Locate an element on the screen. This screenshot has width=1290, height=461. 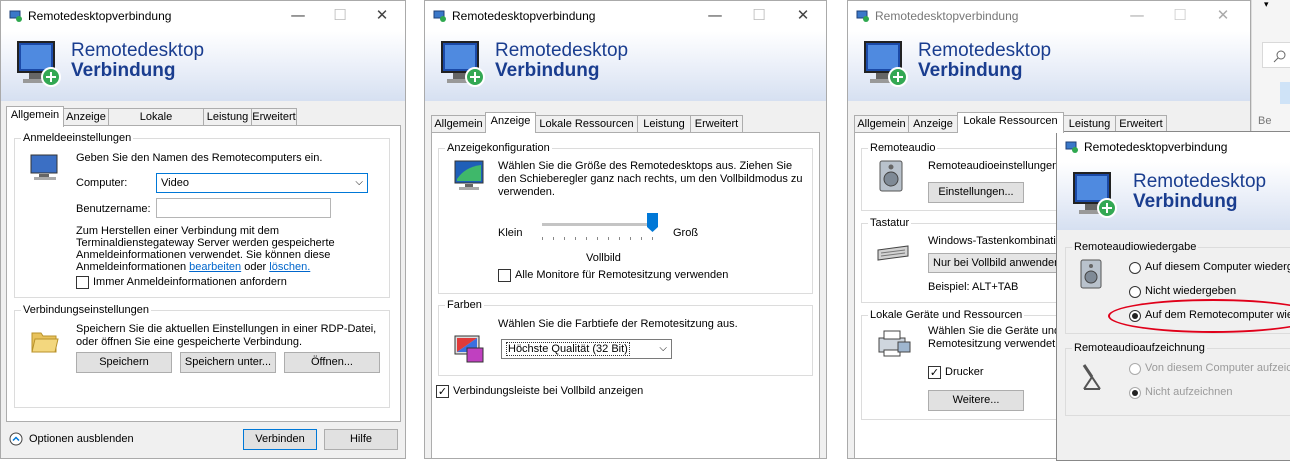
always-ask-label: Immer Anmeldeinformationen anfordern is located at coordinates (190, 282).